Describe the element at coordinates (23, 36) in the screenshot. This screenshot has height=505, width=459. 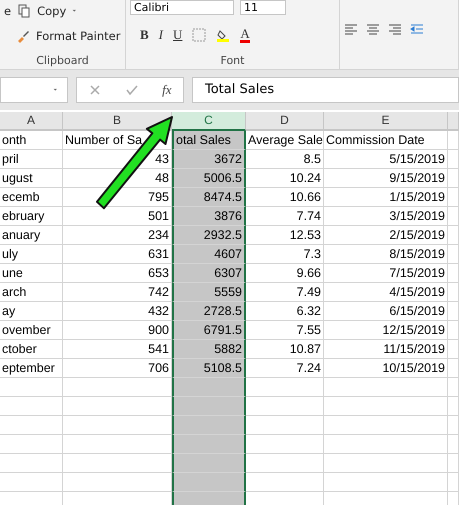
I see `paintbrush-icon` at that location.